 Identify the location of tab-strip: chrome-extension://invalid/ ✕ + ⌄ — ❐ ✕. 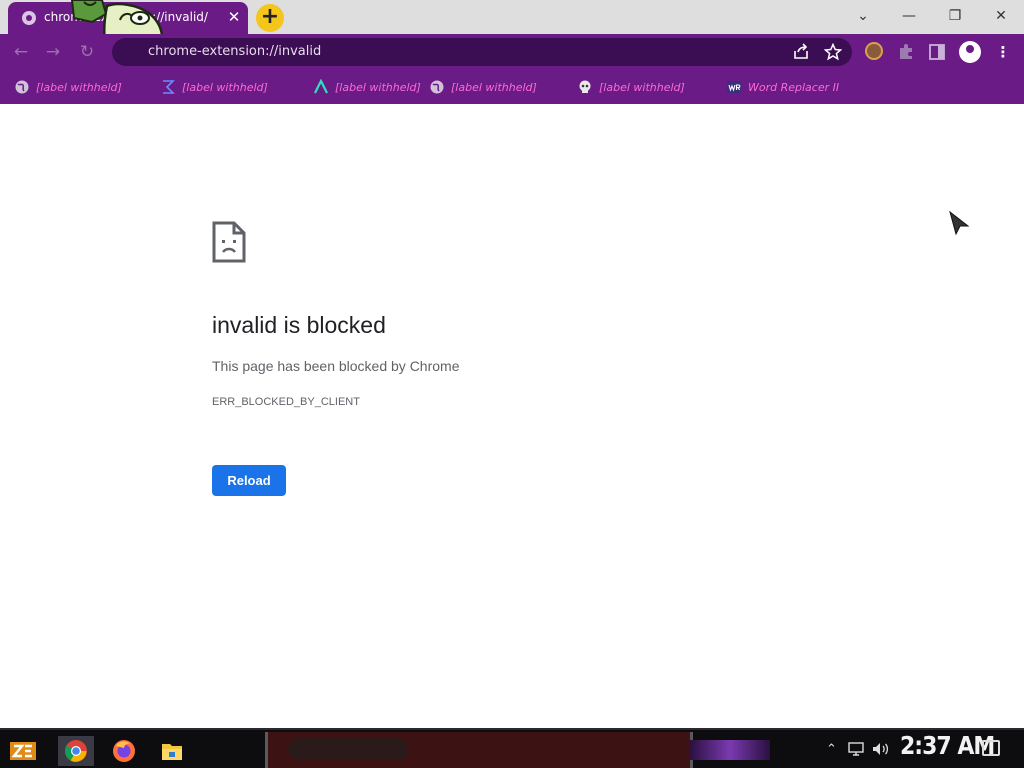
(512, 31).